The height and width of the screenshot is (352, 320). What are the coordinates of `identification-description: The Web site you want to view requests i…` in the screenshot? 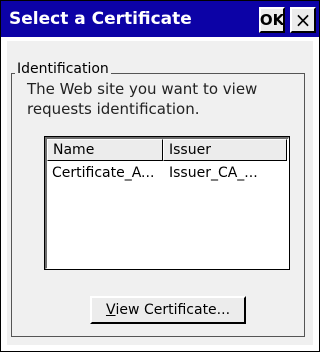 It's located at (142, 99).